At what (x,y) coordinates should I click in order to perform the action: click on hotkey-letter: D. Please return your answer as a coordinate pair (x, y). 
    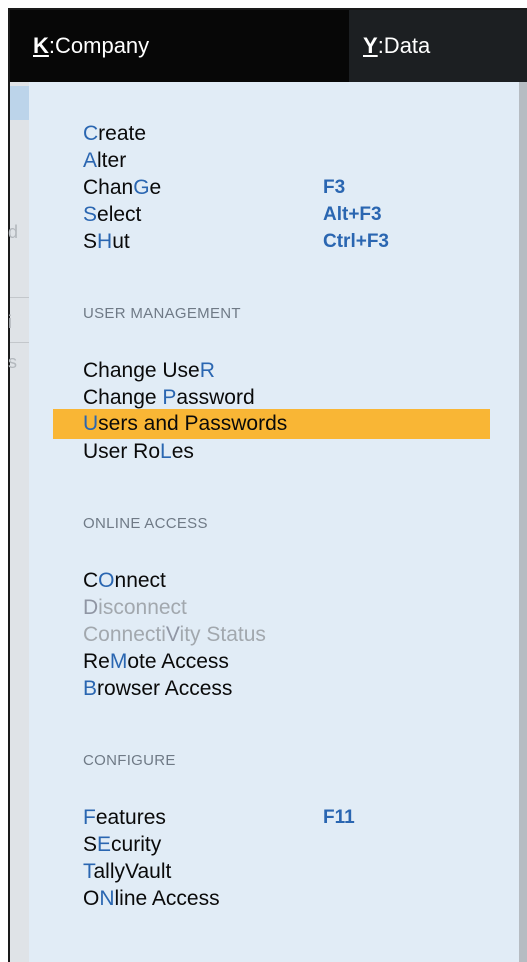
    Looking at the image, I should click on (91, 607).